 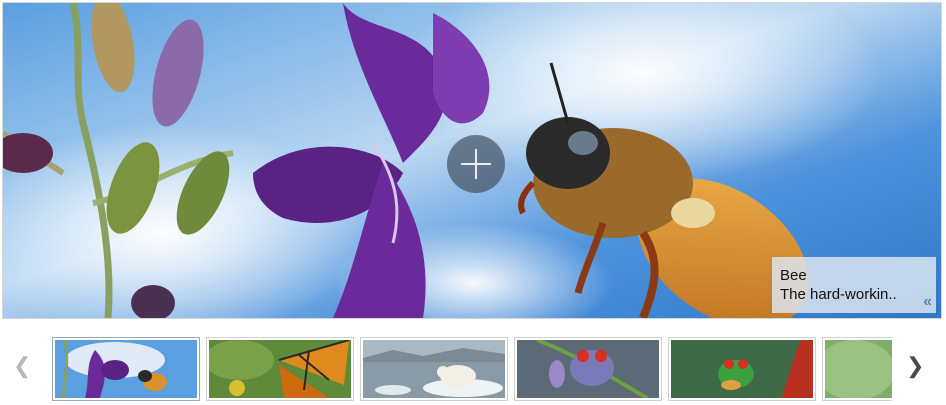 What do you see at coordinates (927, 302) in the screenshot?
I see `caption-collapse-icon: «` at bounding box center [927, 302].